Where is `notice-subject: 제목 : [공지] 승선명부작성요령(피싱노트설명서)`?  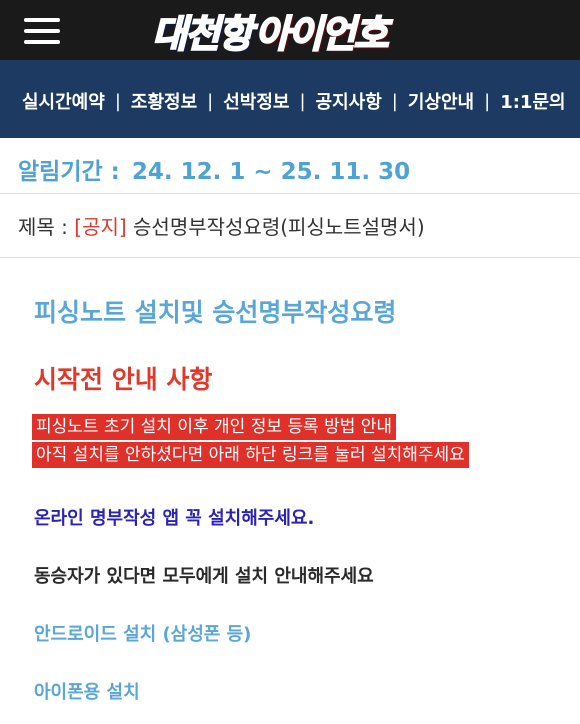 notice-subject: 제목 : [공지] 승선명부작성요령(피싱노트설명서) is located at coordinates (221, 225).